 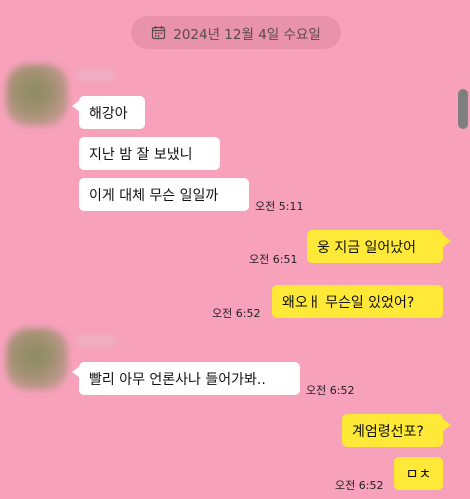 I want to click on message-text: 웅 지금 일어났어, so click(x=367, y=247).